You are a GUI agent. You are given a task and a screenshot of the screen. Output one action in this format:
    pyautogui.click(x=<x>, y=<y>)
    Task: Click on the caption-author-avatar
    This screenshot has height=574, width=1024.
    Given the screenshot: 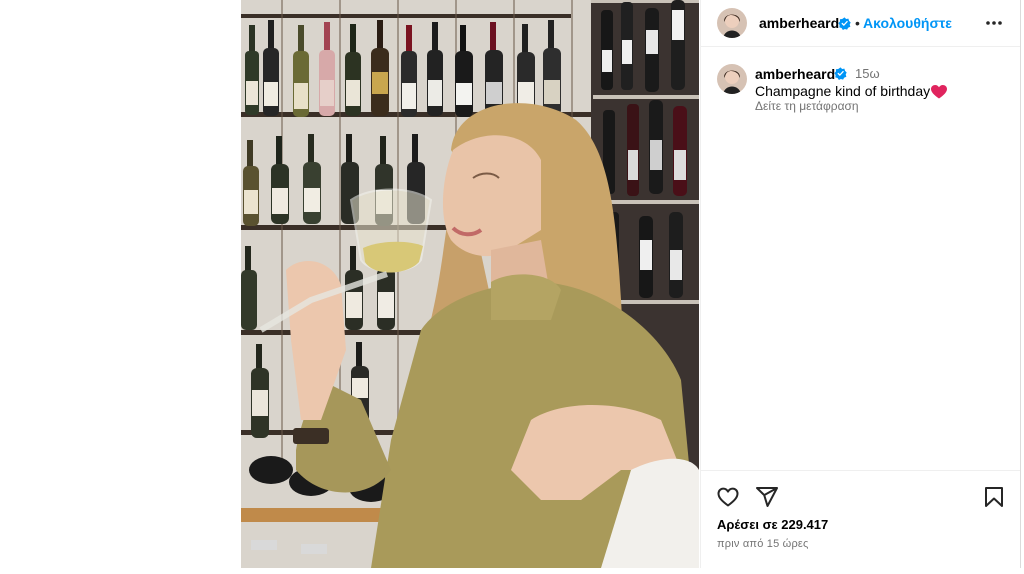 What is the action you would take?
    pyautogui.click(x=732, y=79)
    